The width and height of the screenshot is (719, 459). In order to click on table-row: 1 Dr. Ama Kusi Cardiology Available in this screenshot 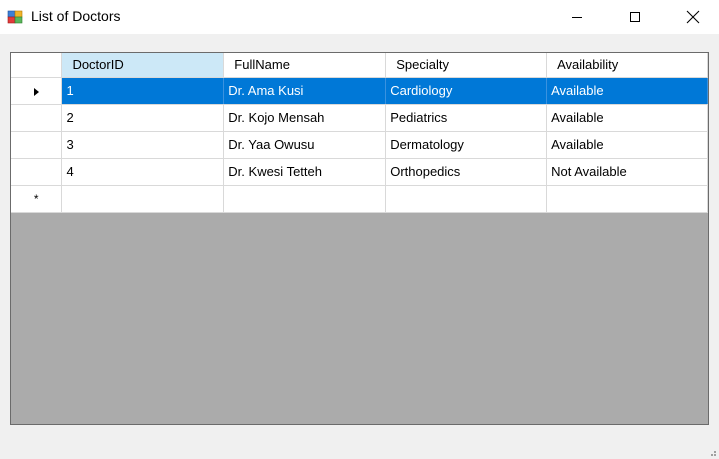, I will do `click(359, 91)`.